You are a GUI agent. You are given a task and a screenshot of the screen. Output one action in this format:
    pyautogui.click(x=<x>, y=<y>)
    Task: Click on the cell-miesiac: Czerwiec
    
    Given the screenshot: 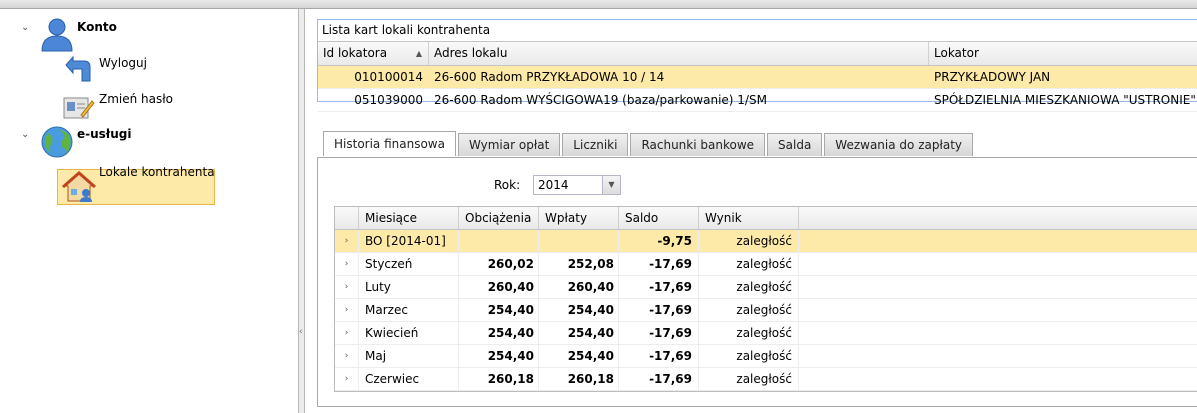 What is the action you would take?
    pyautogui.click(x=409, y=379)
    